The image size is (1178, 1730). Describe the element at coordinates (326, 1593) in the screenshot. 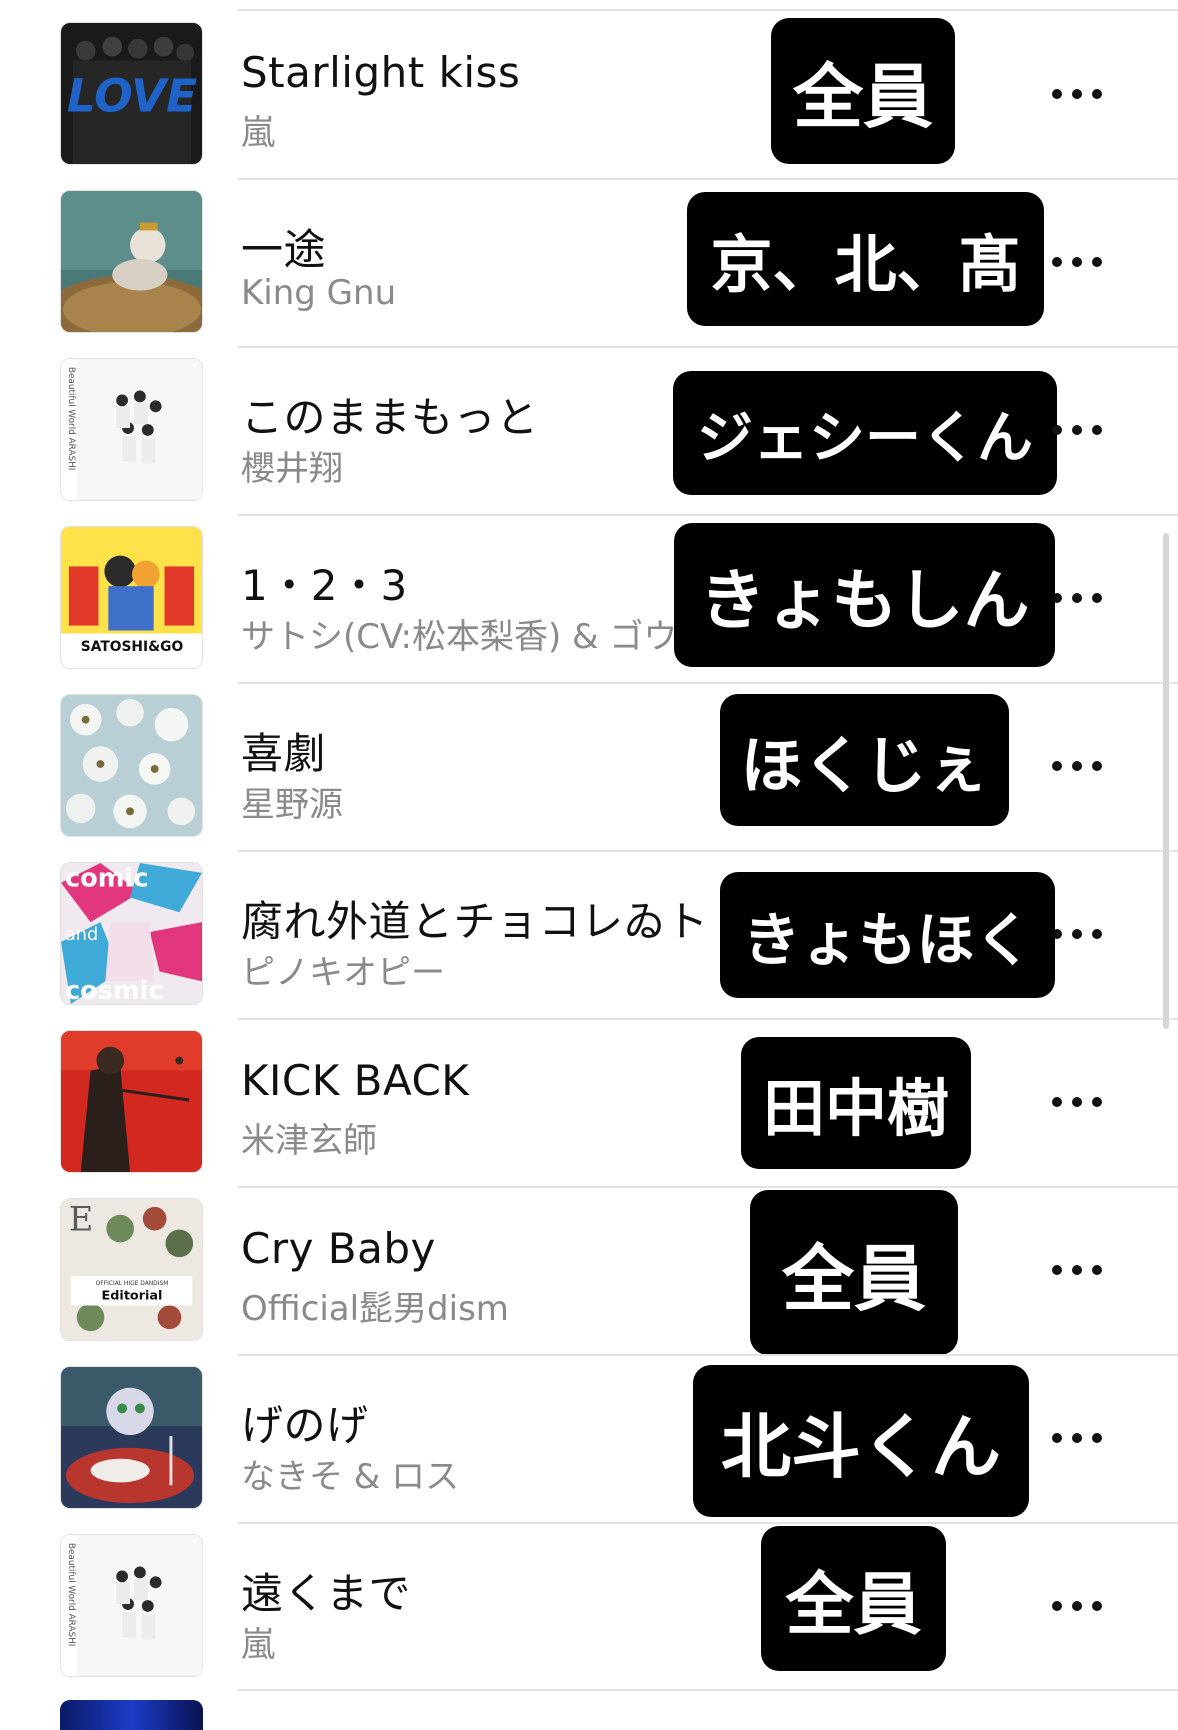

I see `song-title: 遠くまで` at that location.